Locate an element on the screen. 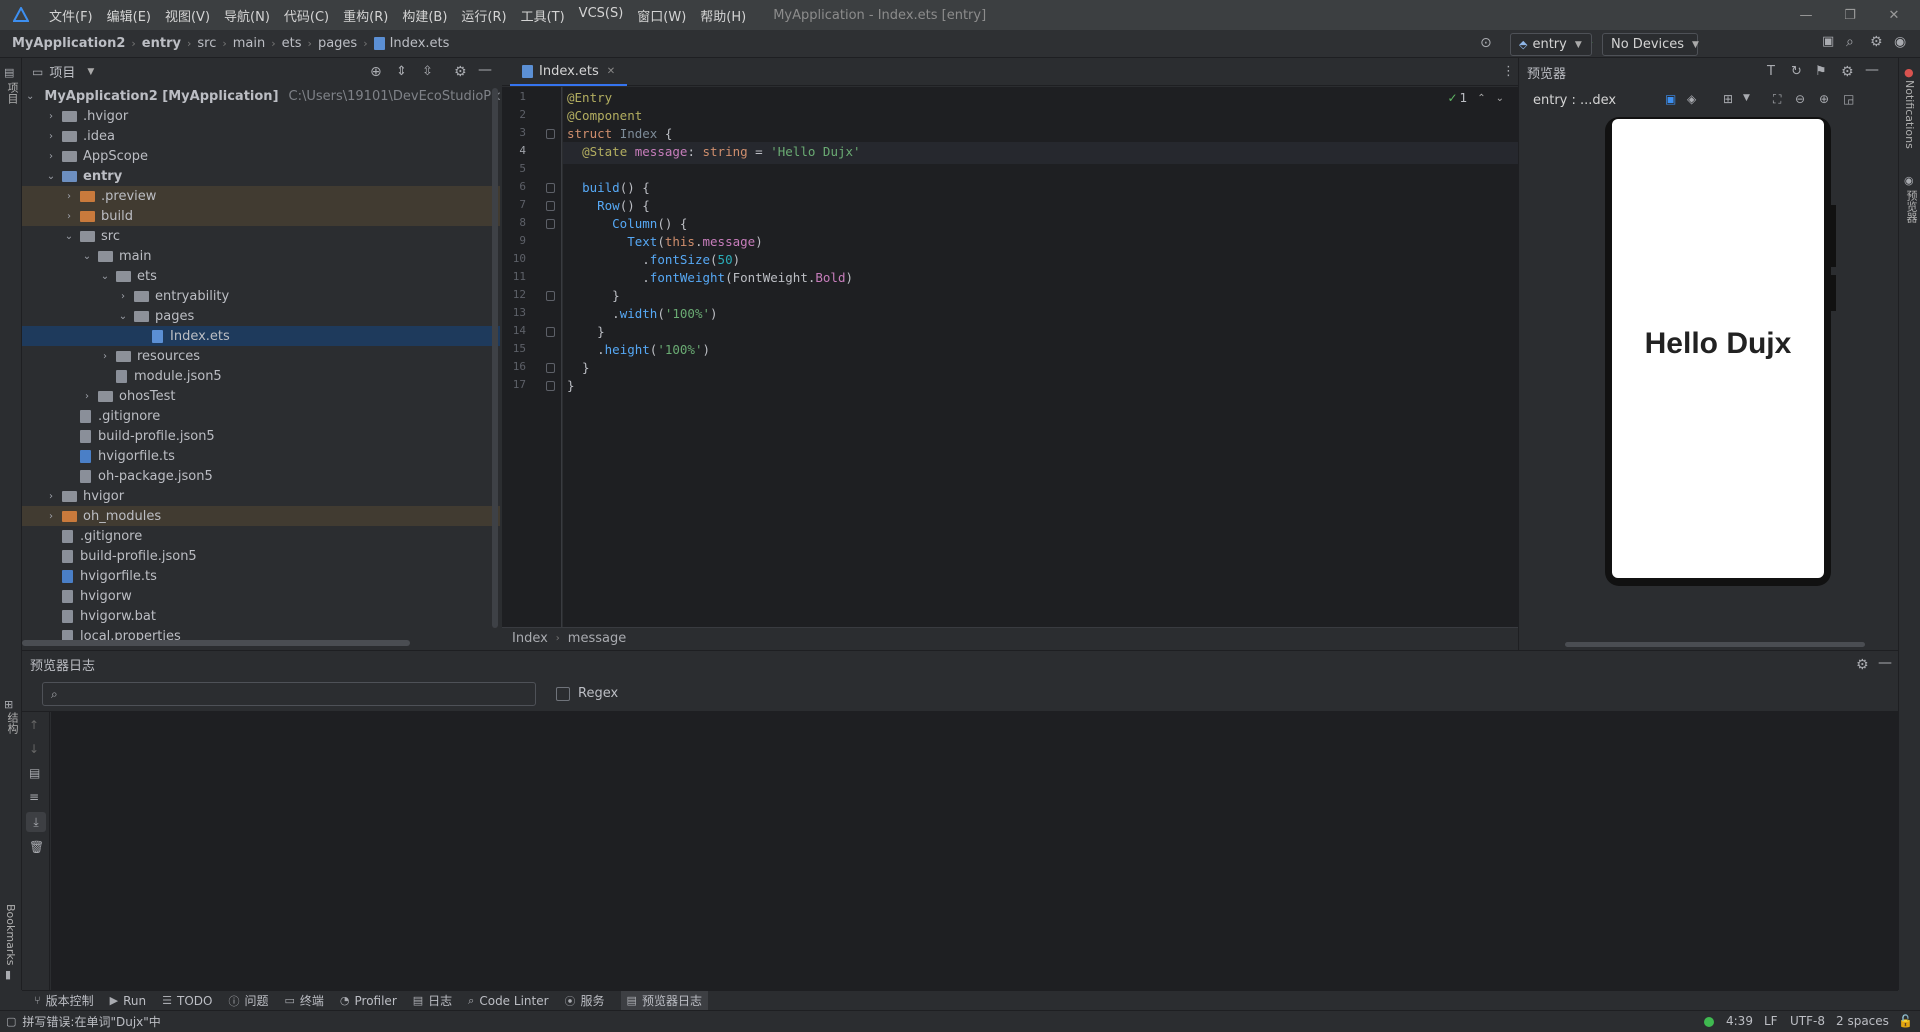  tree-item: hvigorfile.ts is located at coordinates (261, 456).